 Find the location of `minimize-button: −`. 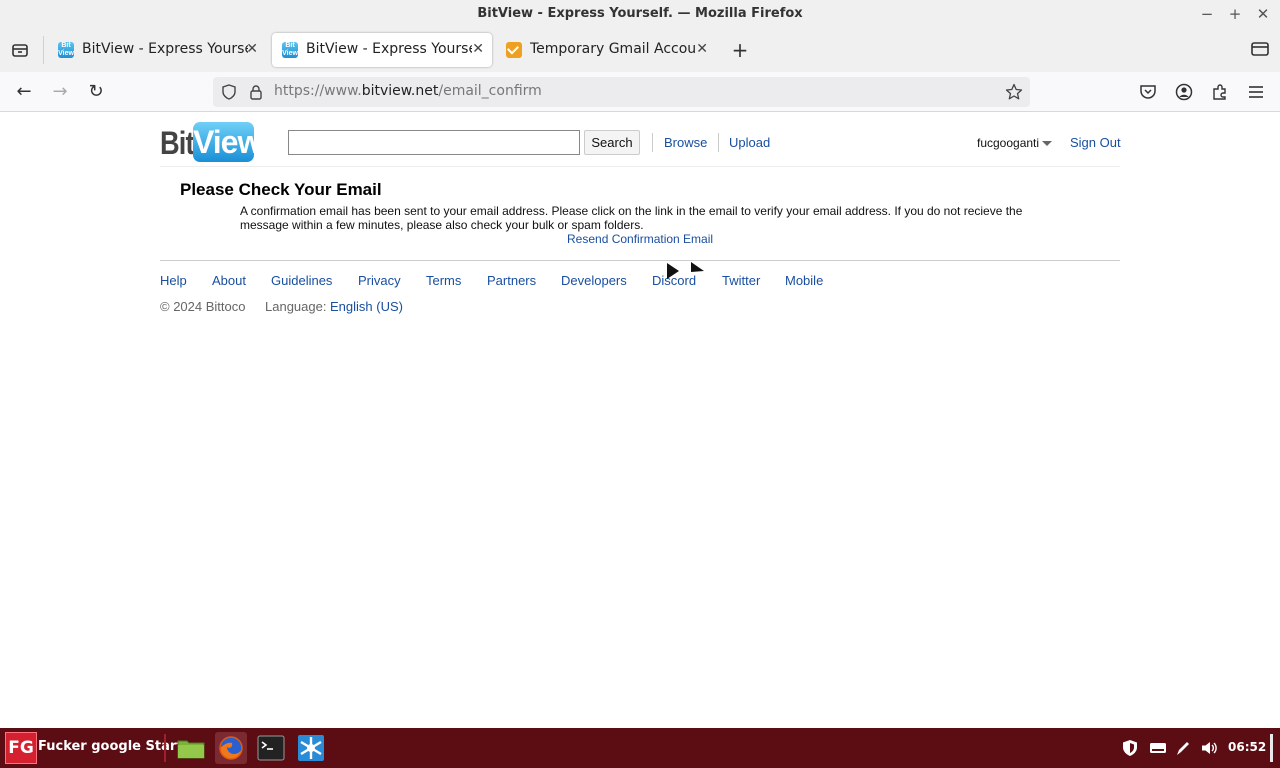

minimize-button: − is located at coordinates (1207, 14).